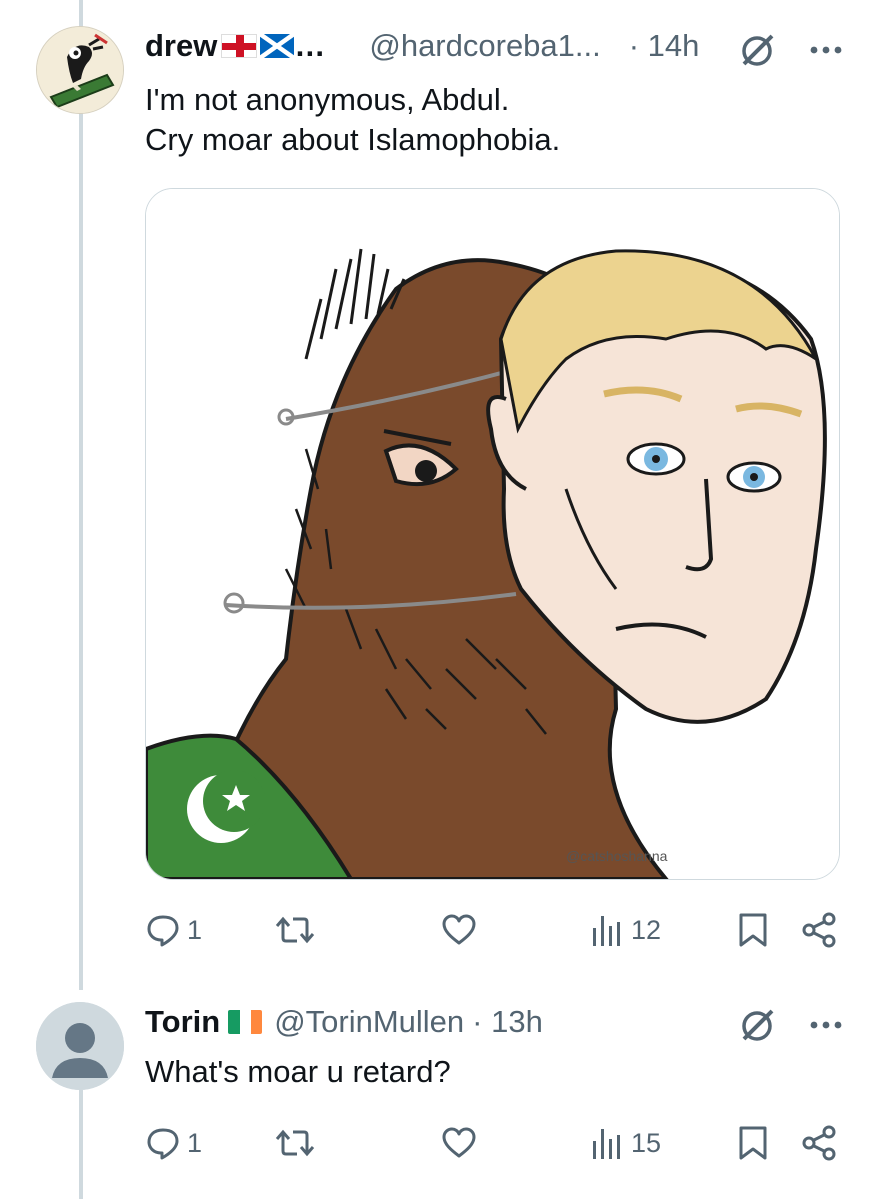  What do you see at coordinates (182, 1022) in the screenshot?
I see `display-name: Torin` at bounding box center [182, 1022].